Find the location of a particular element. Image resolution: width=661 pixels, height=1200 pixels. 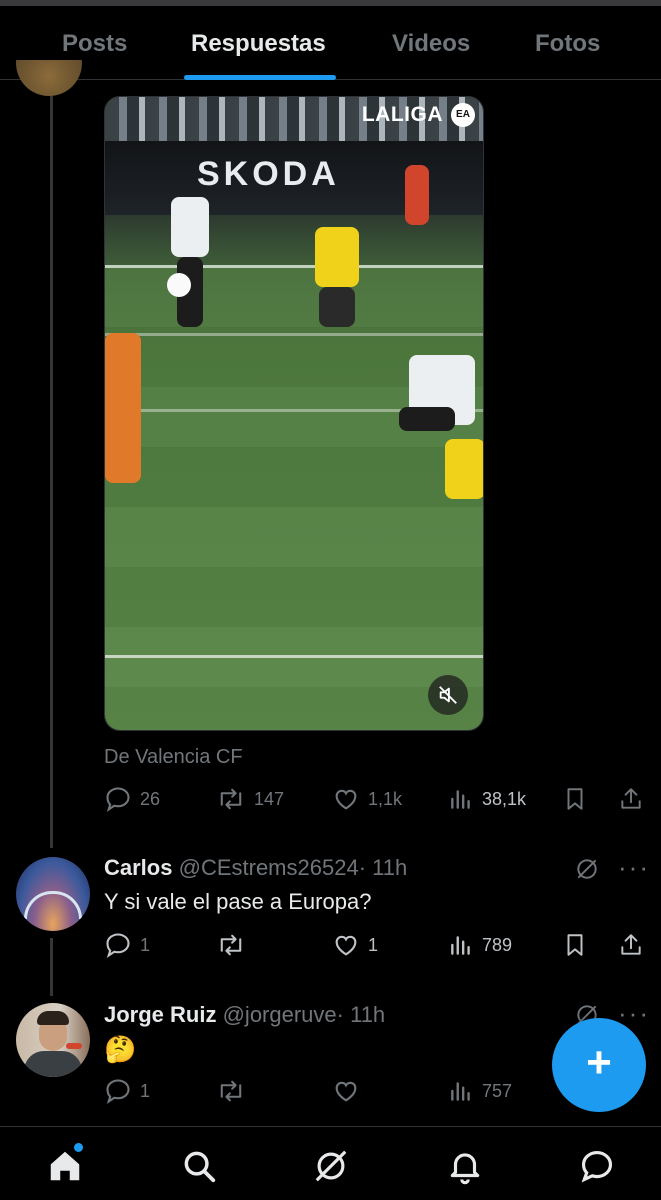

nav-search is located at coordinates (199, 1168).